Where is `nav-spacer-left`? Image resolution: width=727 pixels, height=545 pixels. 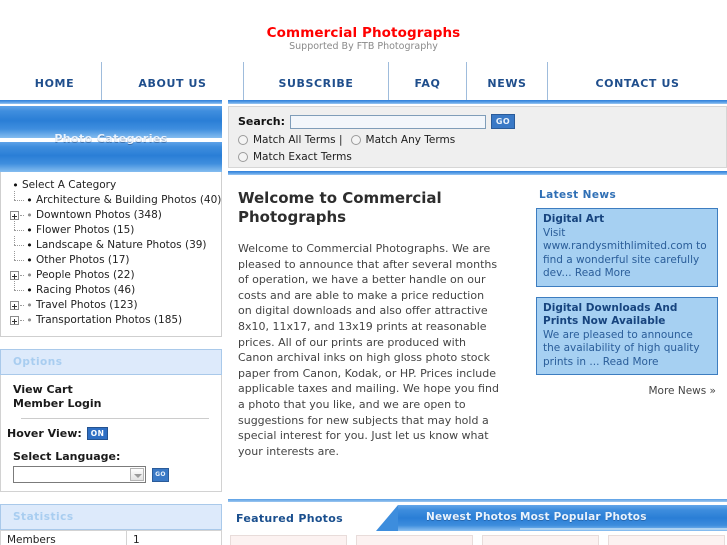 nav-spacer-left is located at coordinates (4, 83).